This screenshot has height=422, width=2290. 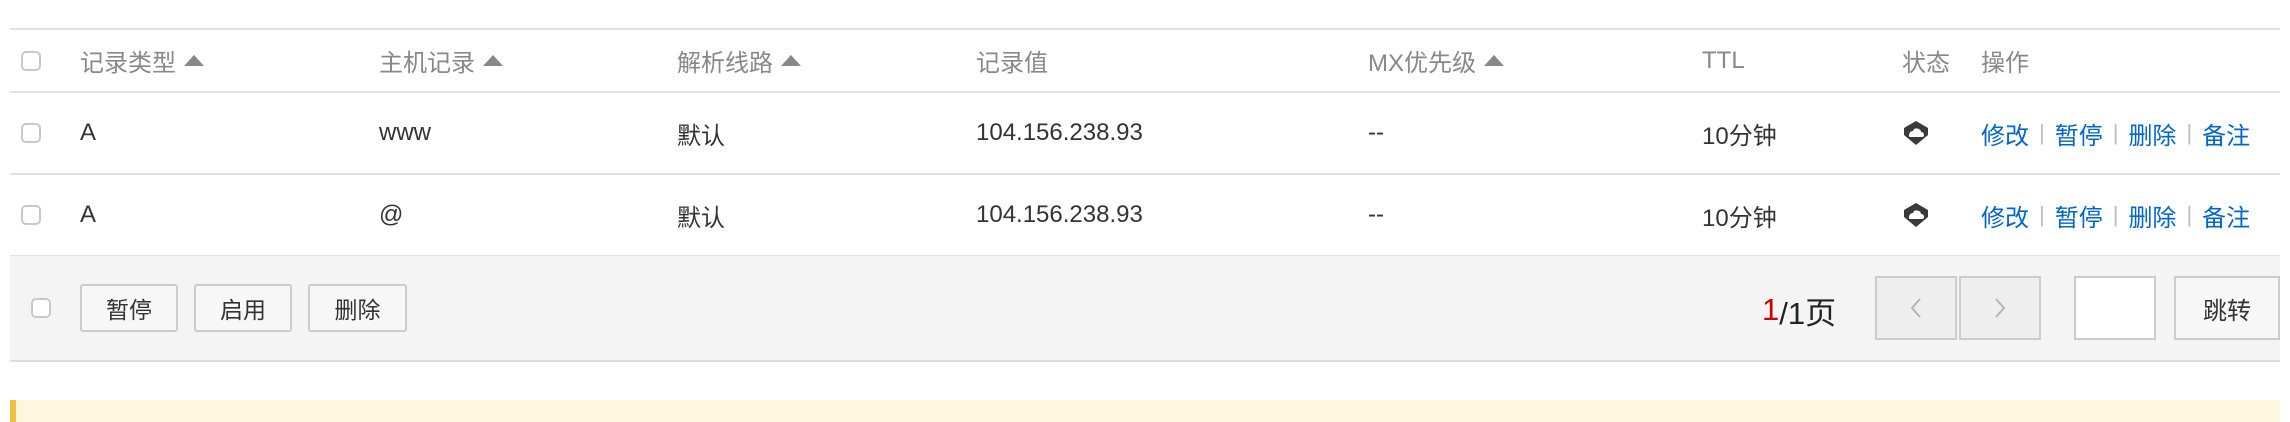 I want to click on select-all-checkbox, so click(x=31, y=60).